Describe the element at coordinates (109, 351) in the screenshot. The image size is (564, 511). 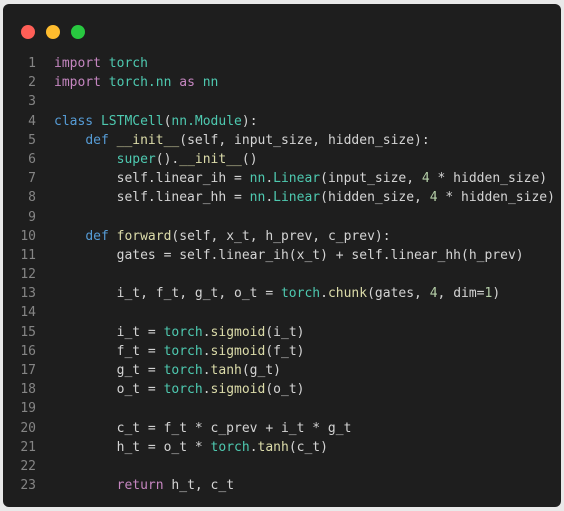
I see `code-token: f_t =` at that location.